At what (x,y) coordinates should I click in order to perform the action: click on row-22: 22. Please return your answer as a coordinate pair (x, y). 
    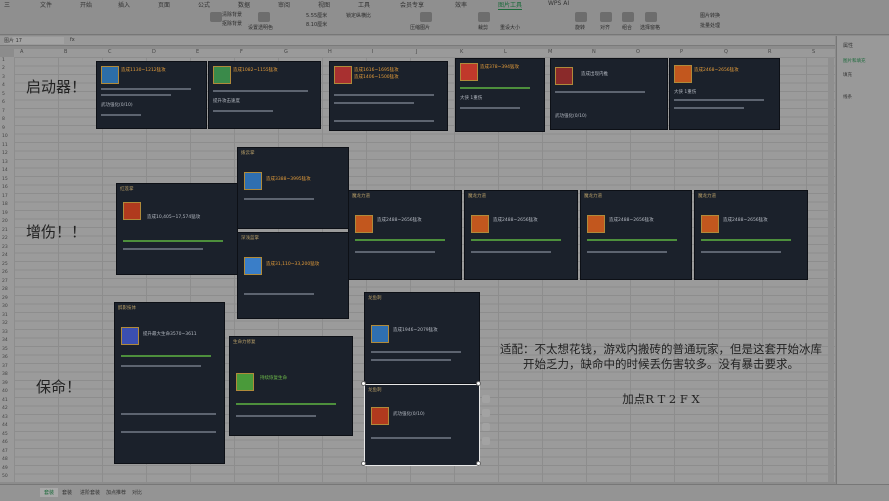
    Looking at the image, I should click on (5, 238).